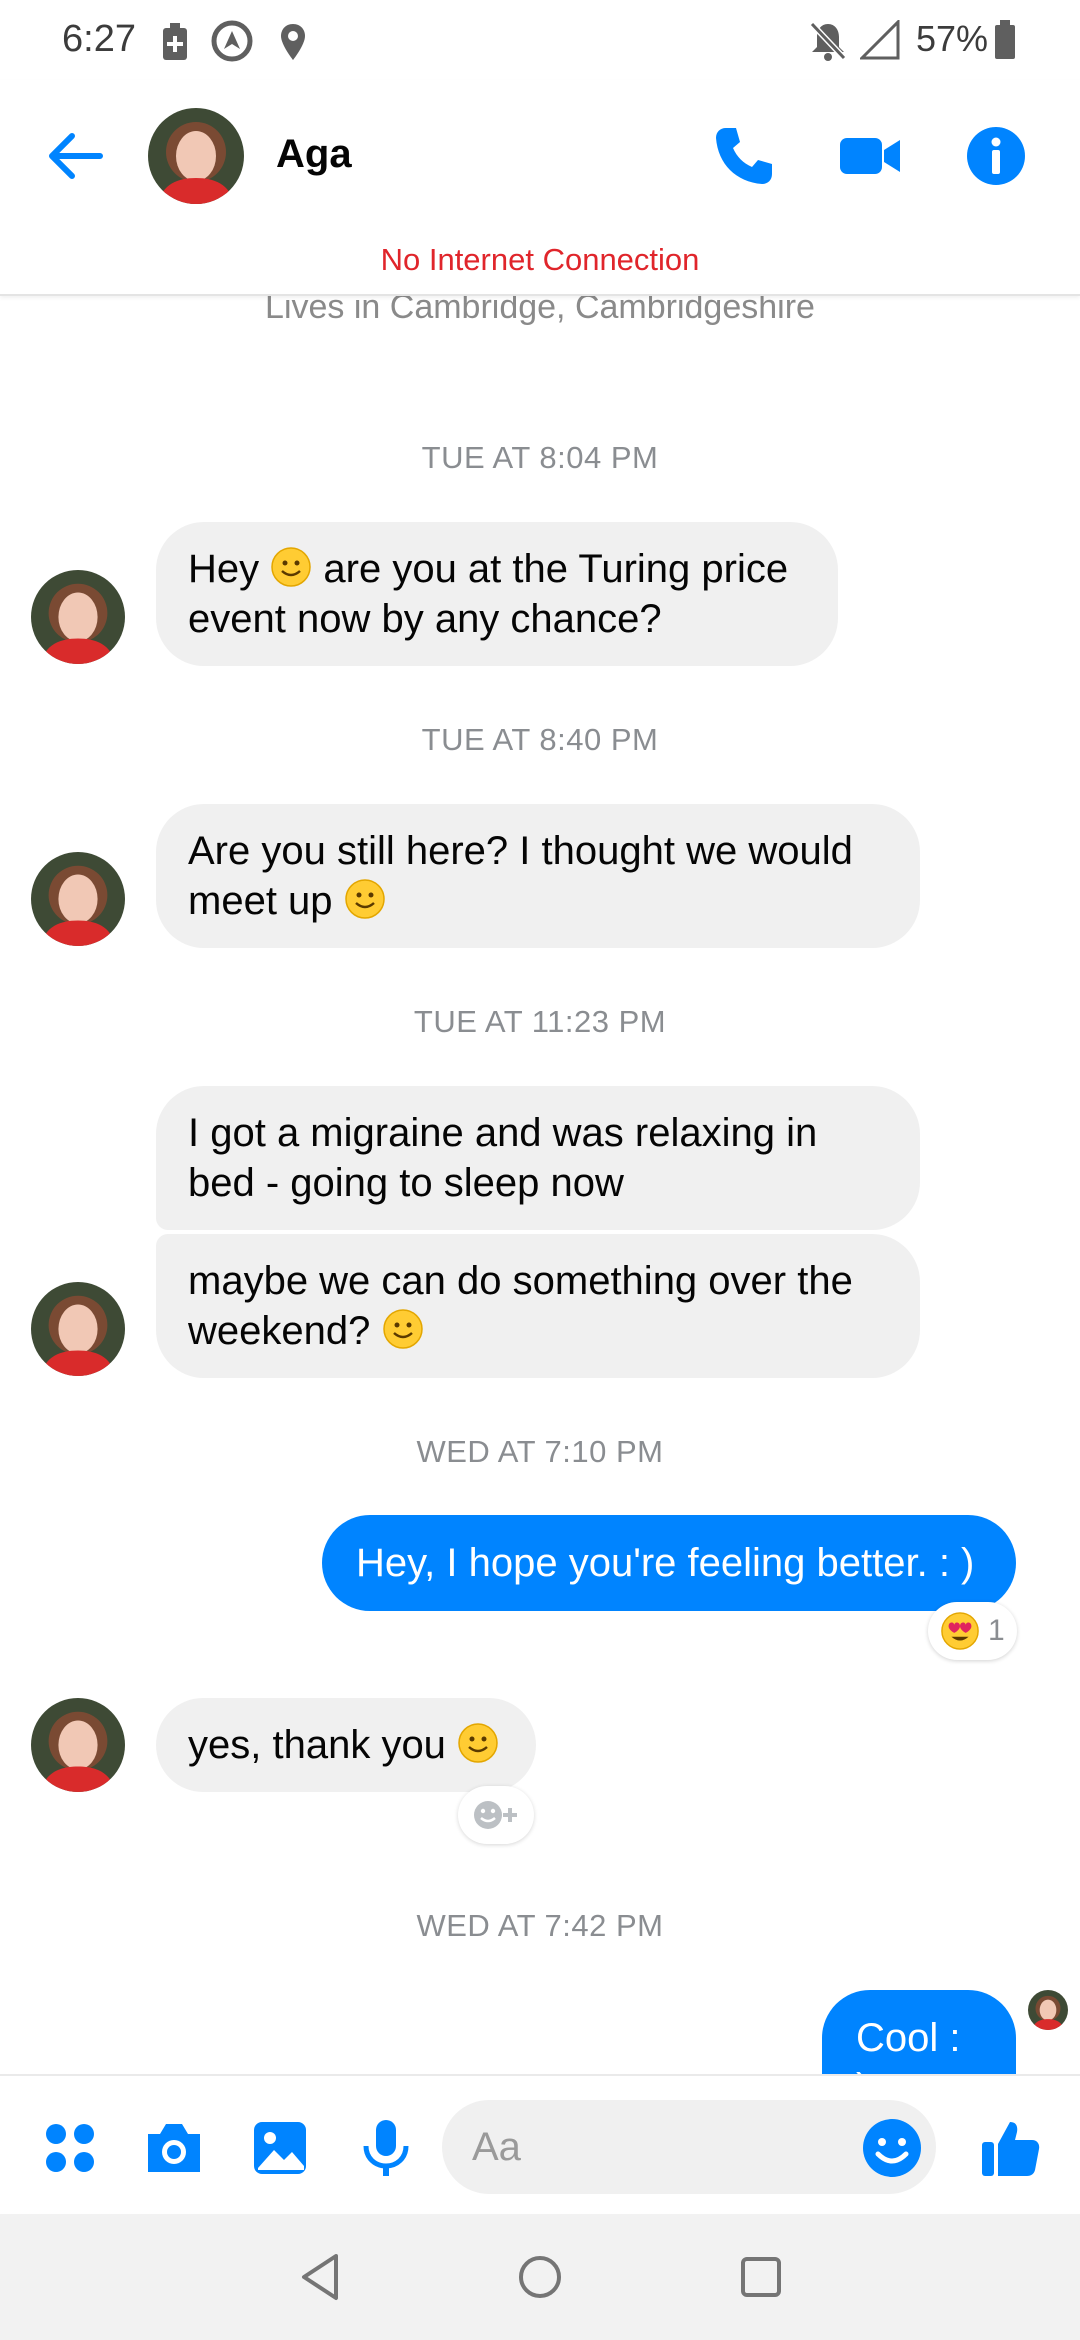  Describe the element at coordinates (669, 1563) in the screenshot. I see `message-bubble-outgoing: Hey, I hope you're feeling better. : )` at that location.